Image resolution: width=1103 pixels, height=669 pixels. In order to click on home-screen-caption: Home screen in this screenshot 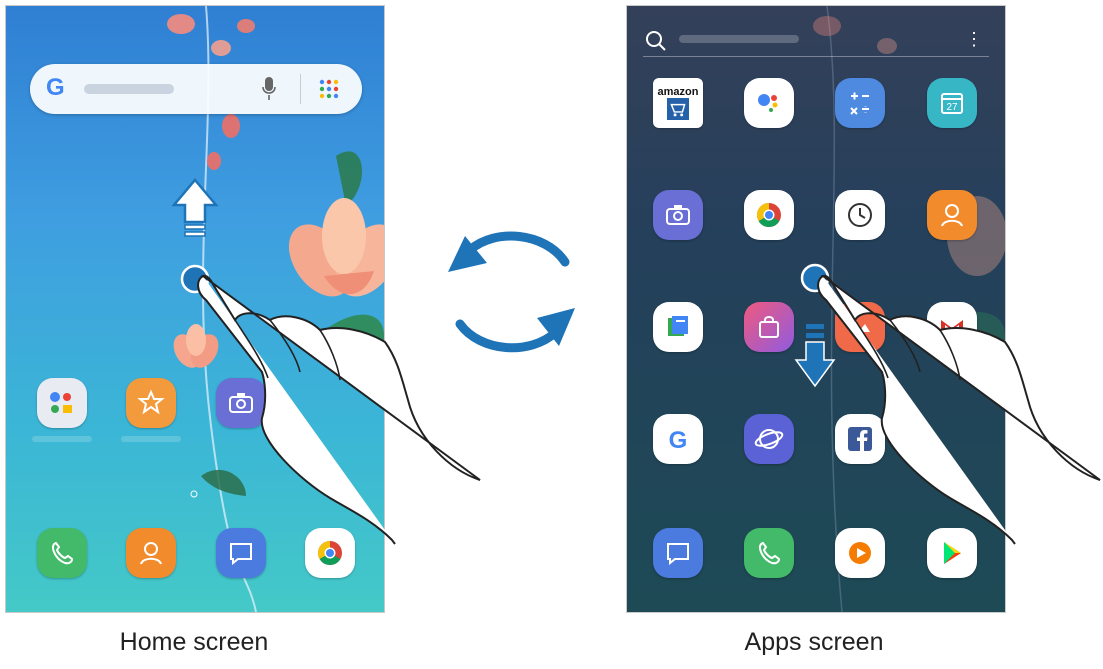, I will do `click(194, 642)`.